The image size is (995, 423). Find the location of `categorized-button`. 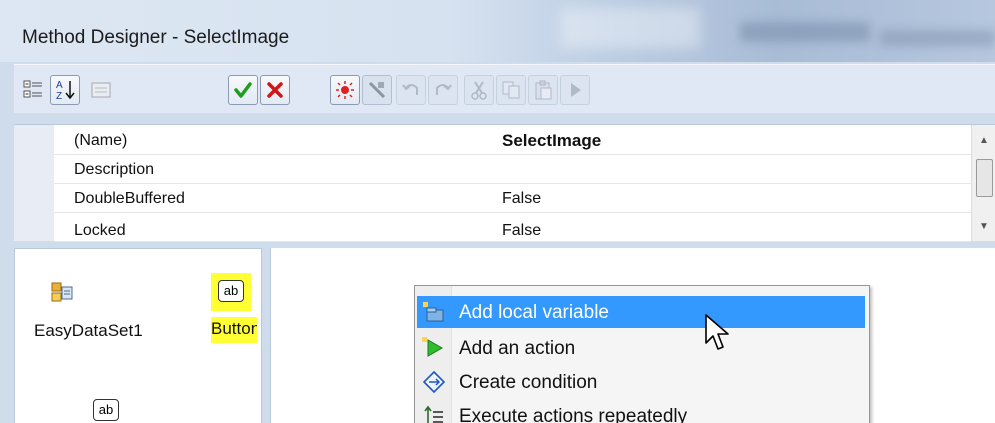

categorized-button is located at coordinates (33, 90).